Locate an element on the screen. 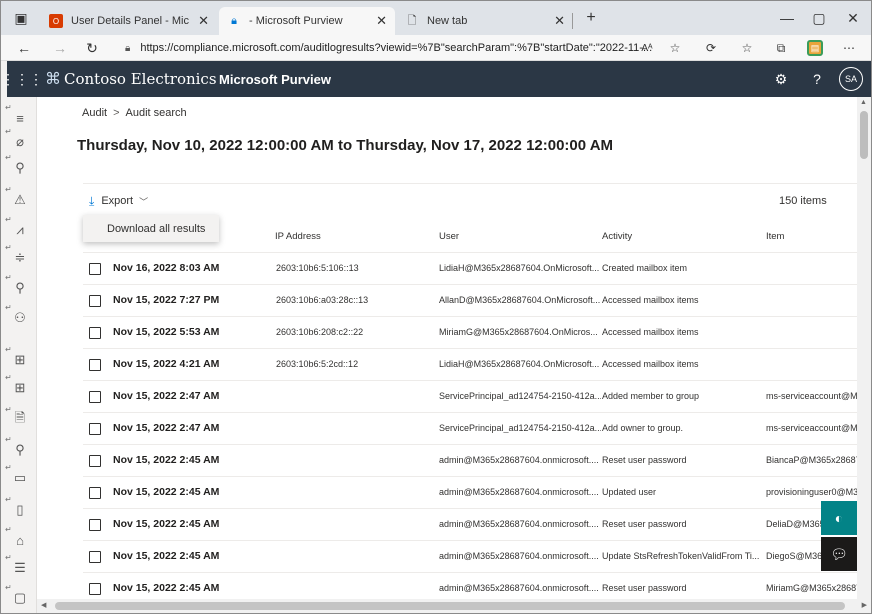  extension-icon: ▤ is located at coordinates (815, 48).